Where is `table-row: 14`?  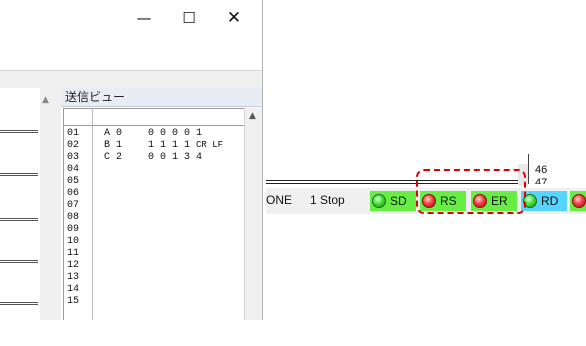
table-row: 14 is located at coordinates (154, 289).